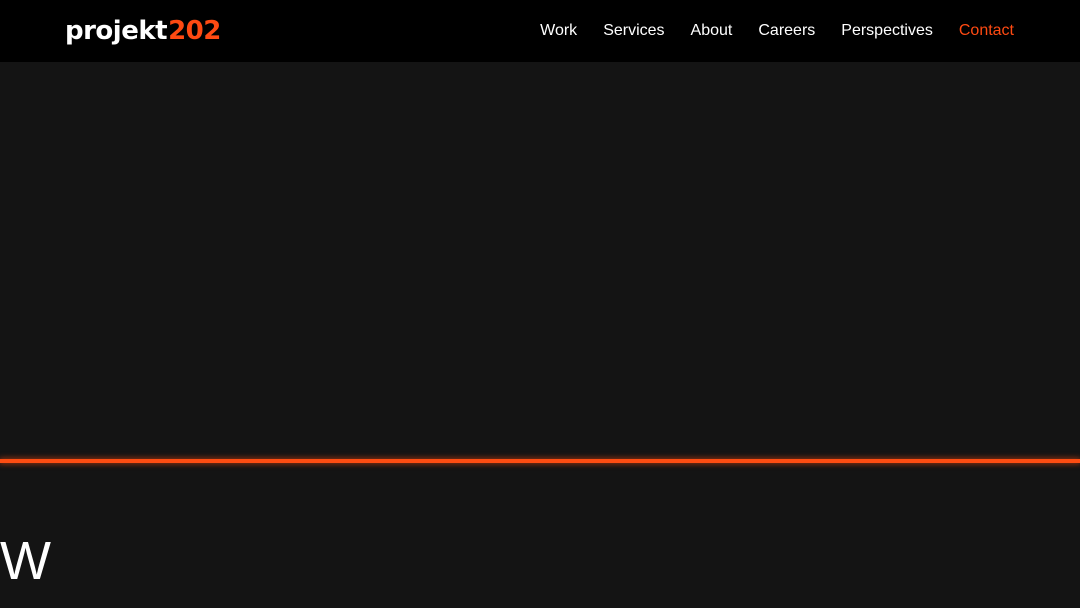 The image size is (1080, 608). What do you see at coordinates (558, 31) in the screenshot?
I see `nav-item-work: Work` at bounding box center [558, 31].